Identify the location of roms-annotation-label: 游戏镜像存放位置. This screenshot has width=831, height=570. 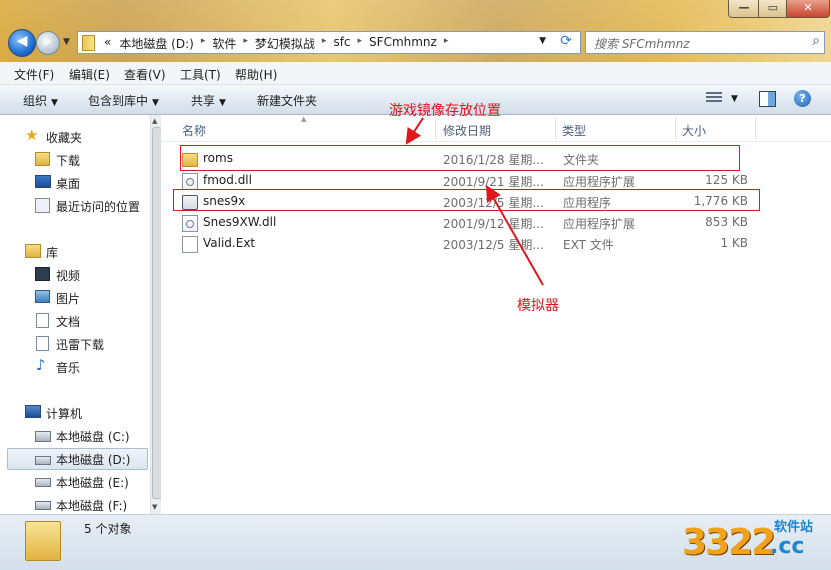
(445, 111).